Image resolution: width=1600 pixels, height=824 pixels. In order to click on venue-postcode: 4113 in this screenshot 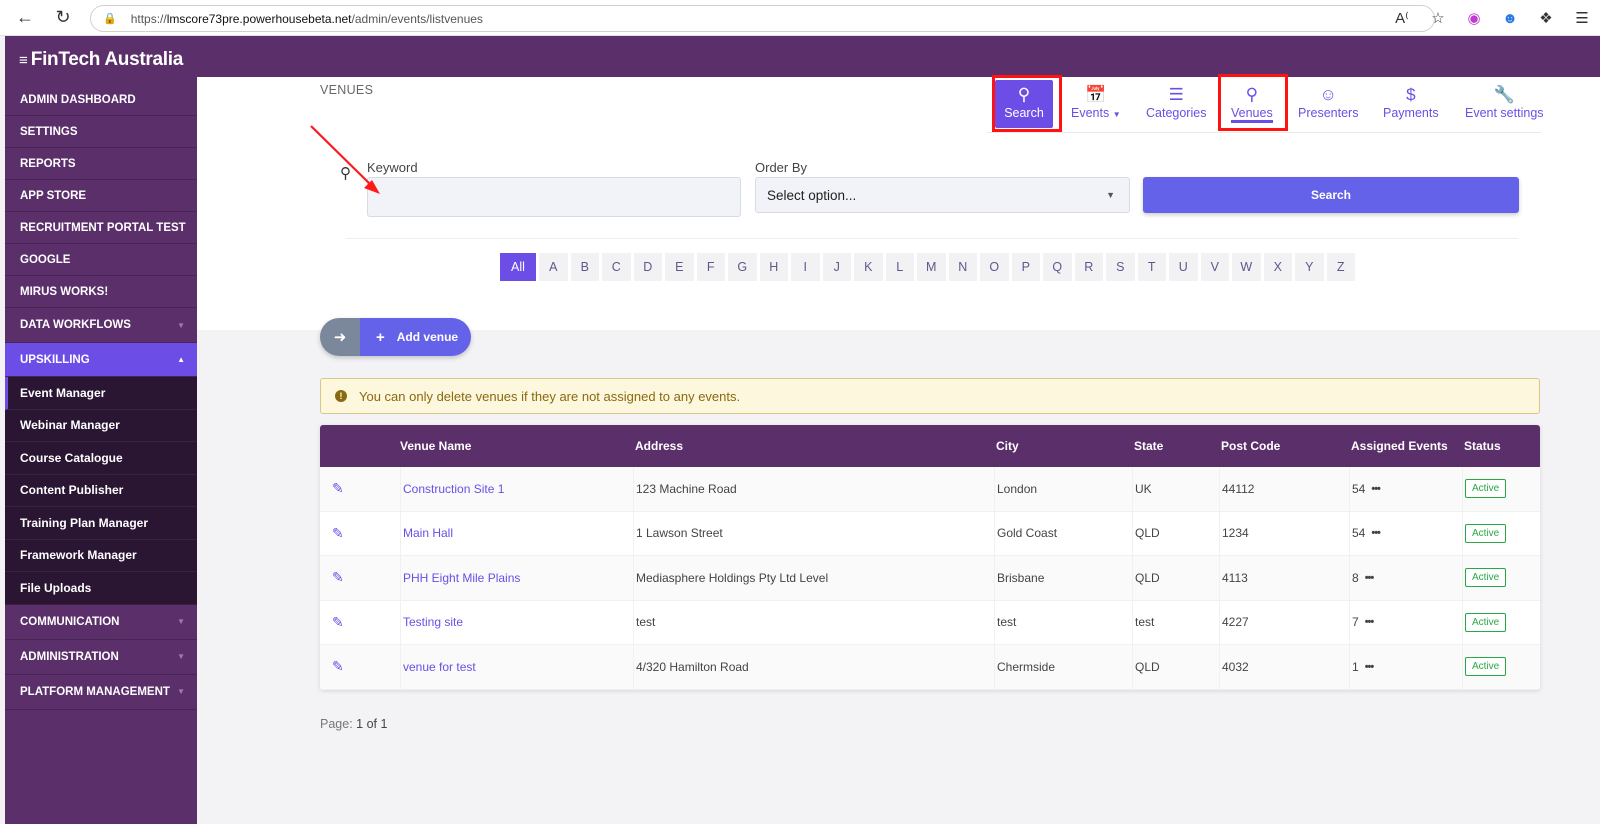, I will do `click(1284, 578)`.